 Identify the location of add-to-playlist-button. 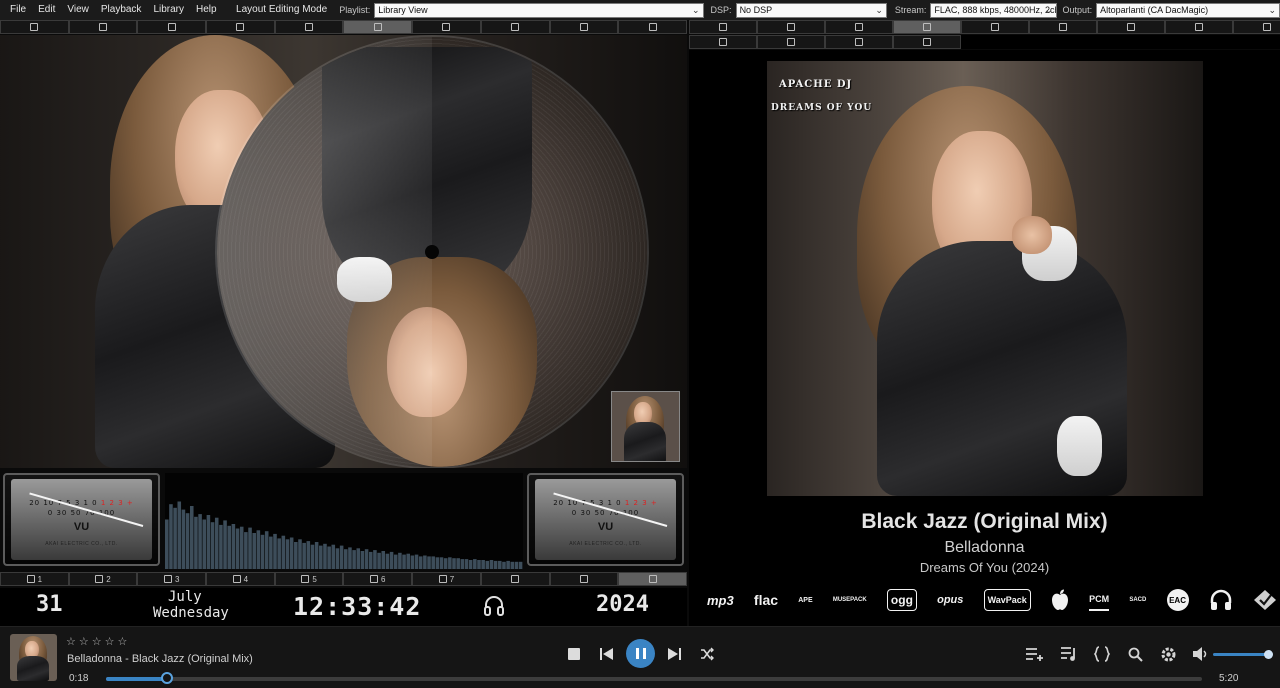
(1035, 654).